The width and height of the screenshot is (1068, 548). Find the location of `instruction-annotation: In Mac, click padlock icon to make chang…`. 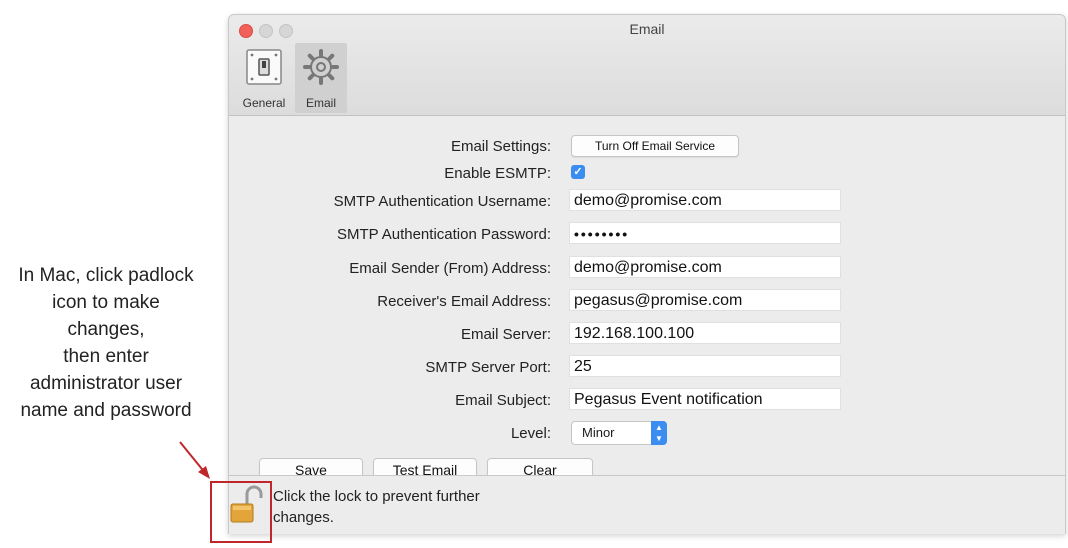

instruction-annotation: In Mac, click padlock icon to make chang… is located at coordinates (106, 343).